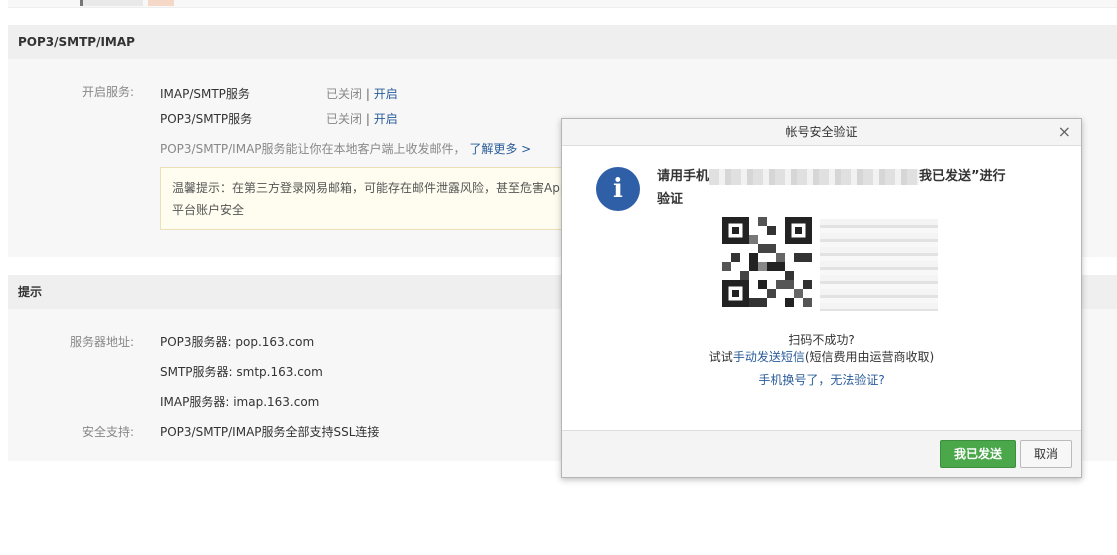 The width and height of the screenshot is (1117, 555). Describe the element at coordinates (386, 94) in the screenshot. I see `enable-imap-link: 开启` at that location.